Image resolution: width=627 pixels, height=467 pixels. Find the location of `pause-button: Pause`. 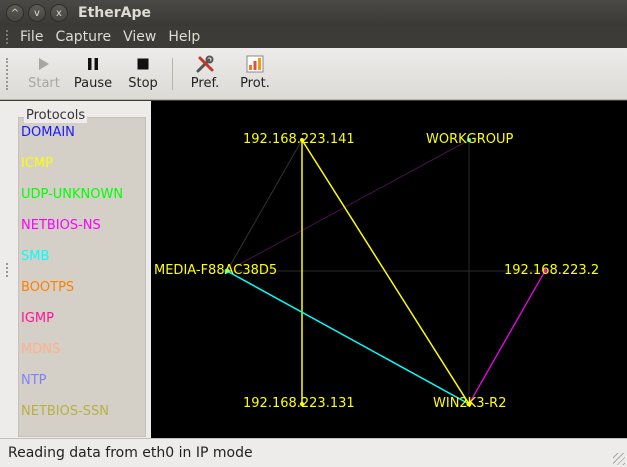

pause-button: Pause is located at coordinates (93, 74).